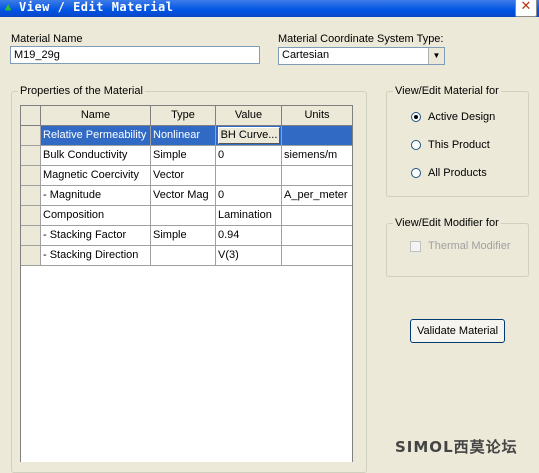  I want to click on property-type: Vector, so click(183, 176).